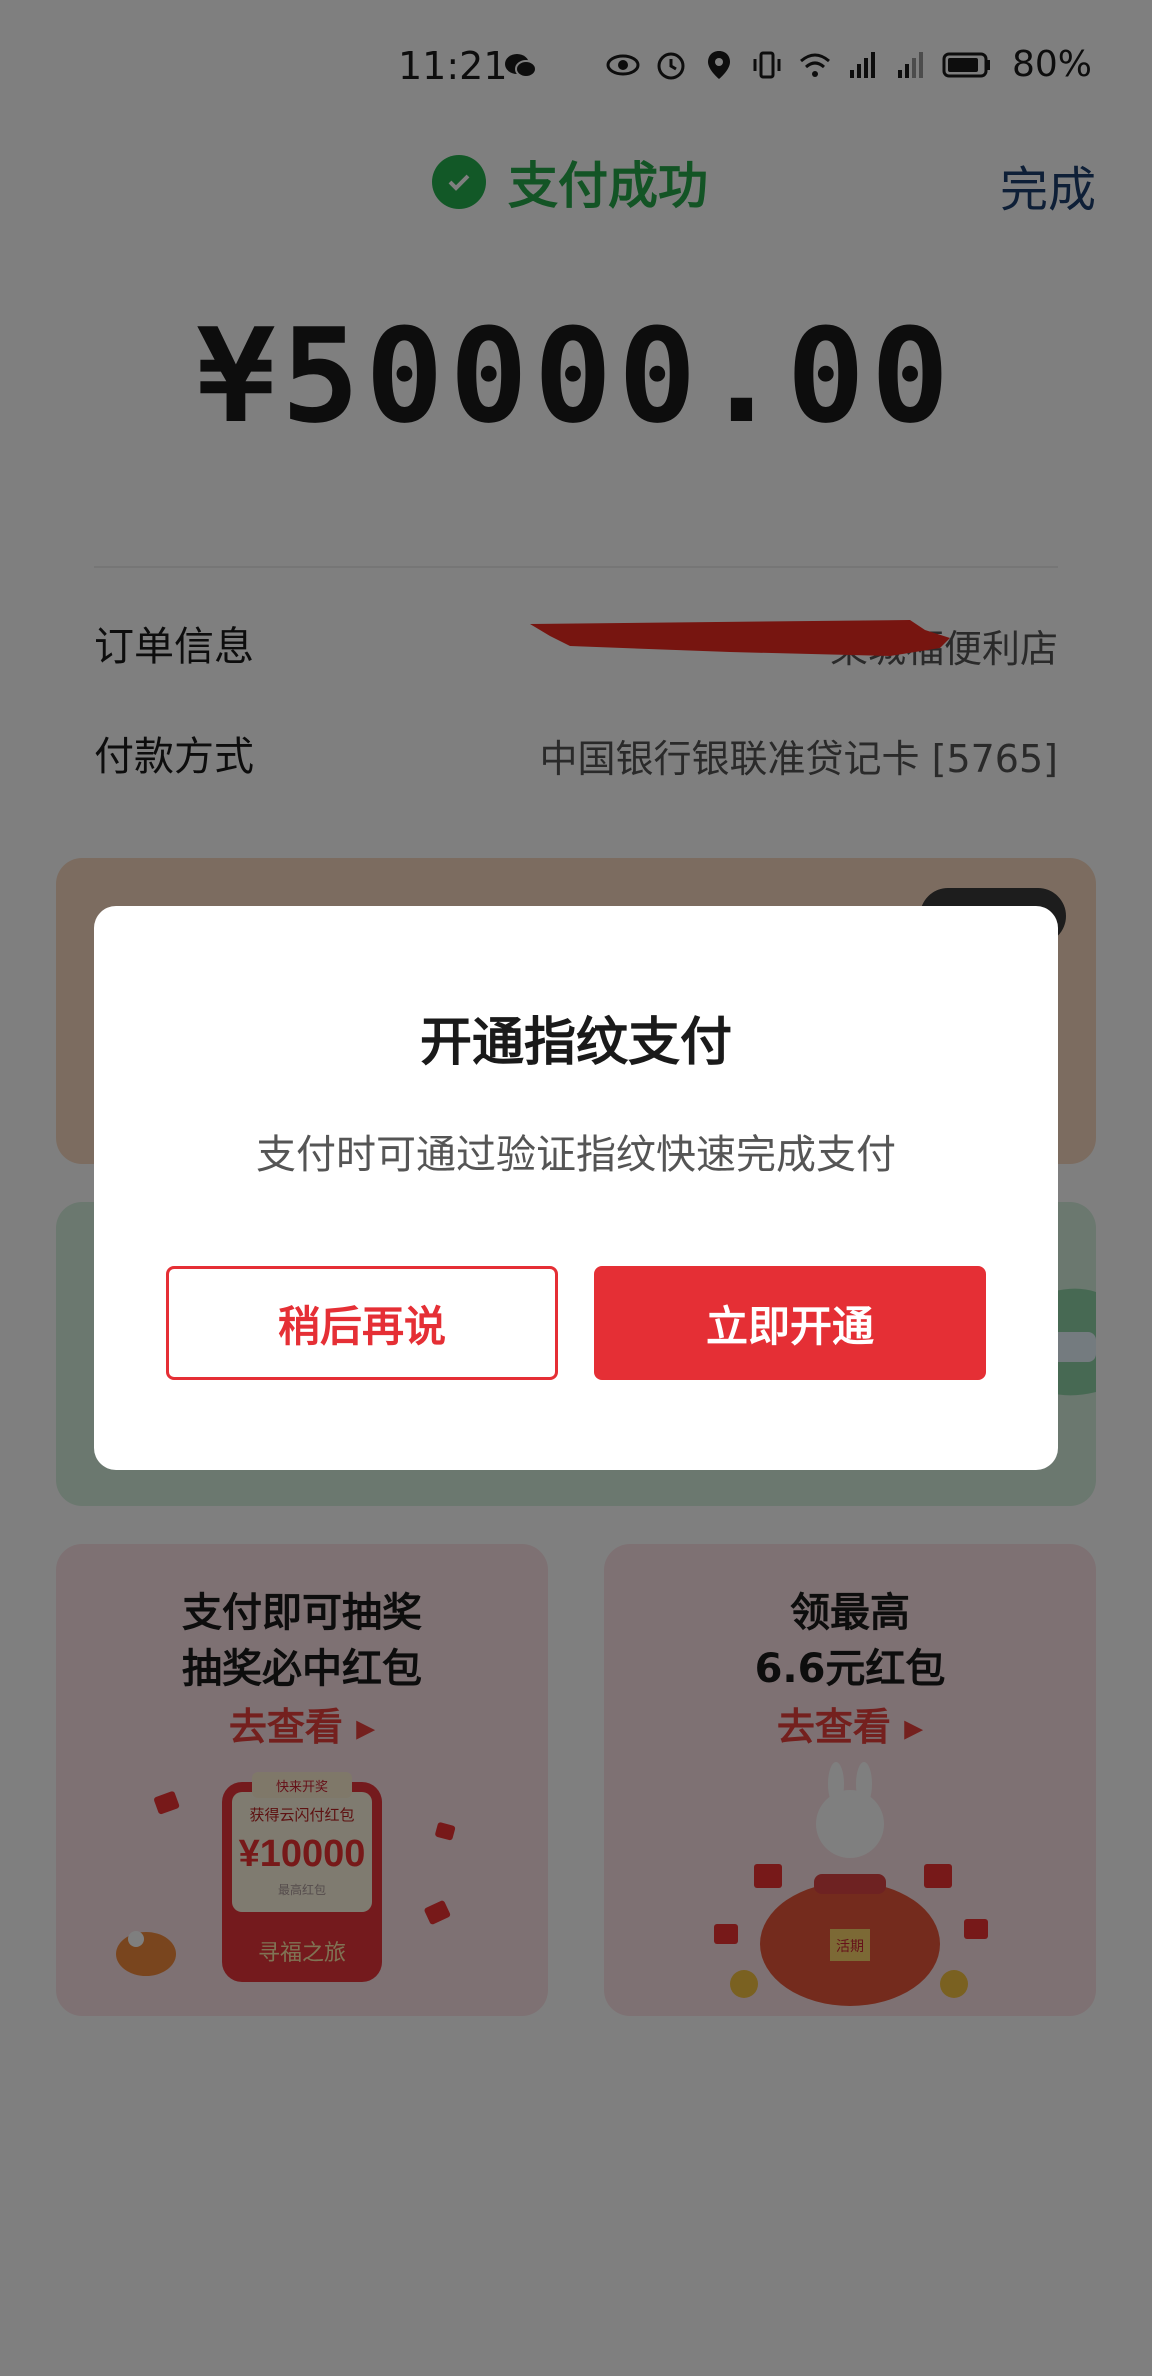 Image resolution: width=1152 pixels, height=2376 pixels. I want to click on dialog-message: 支付时可通过验证指纹快速完成支付, so click(576, 1155).